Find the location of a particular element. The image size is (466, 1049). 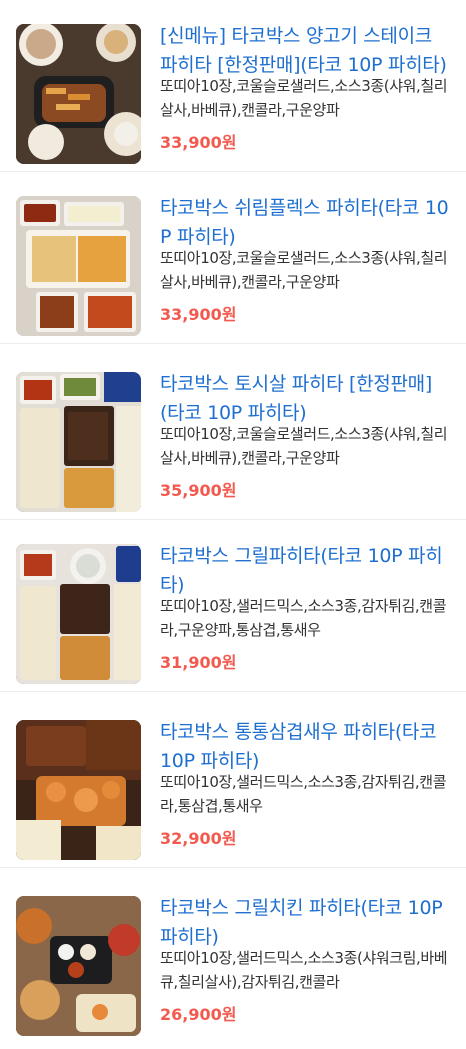

product-price: 31,900원 is located at coordinates (198, 662).